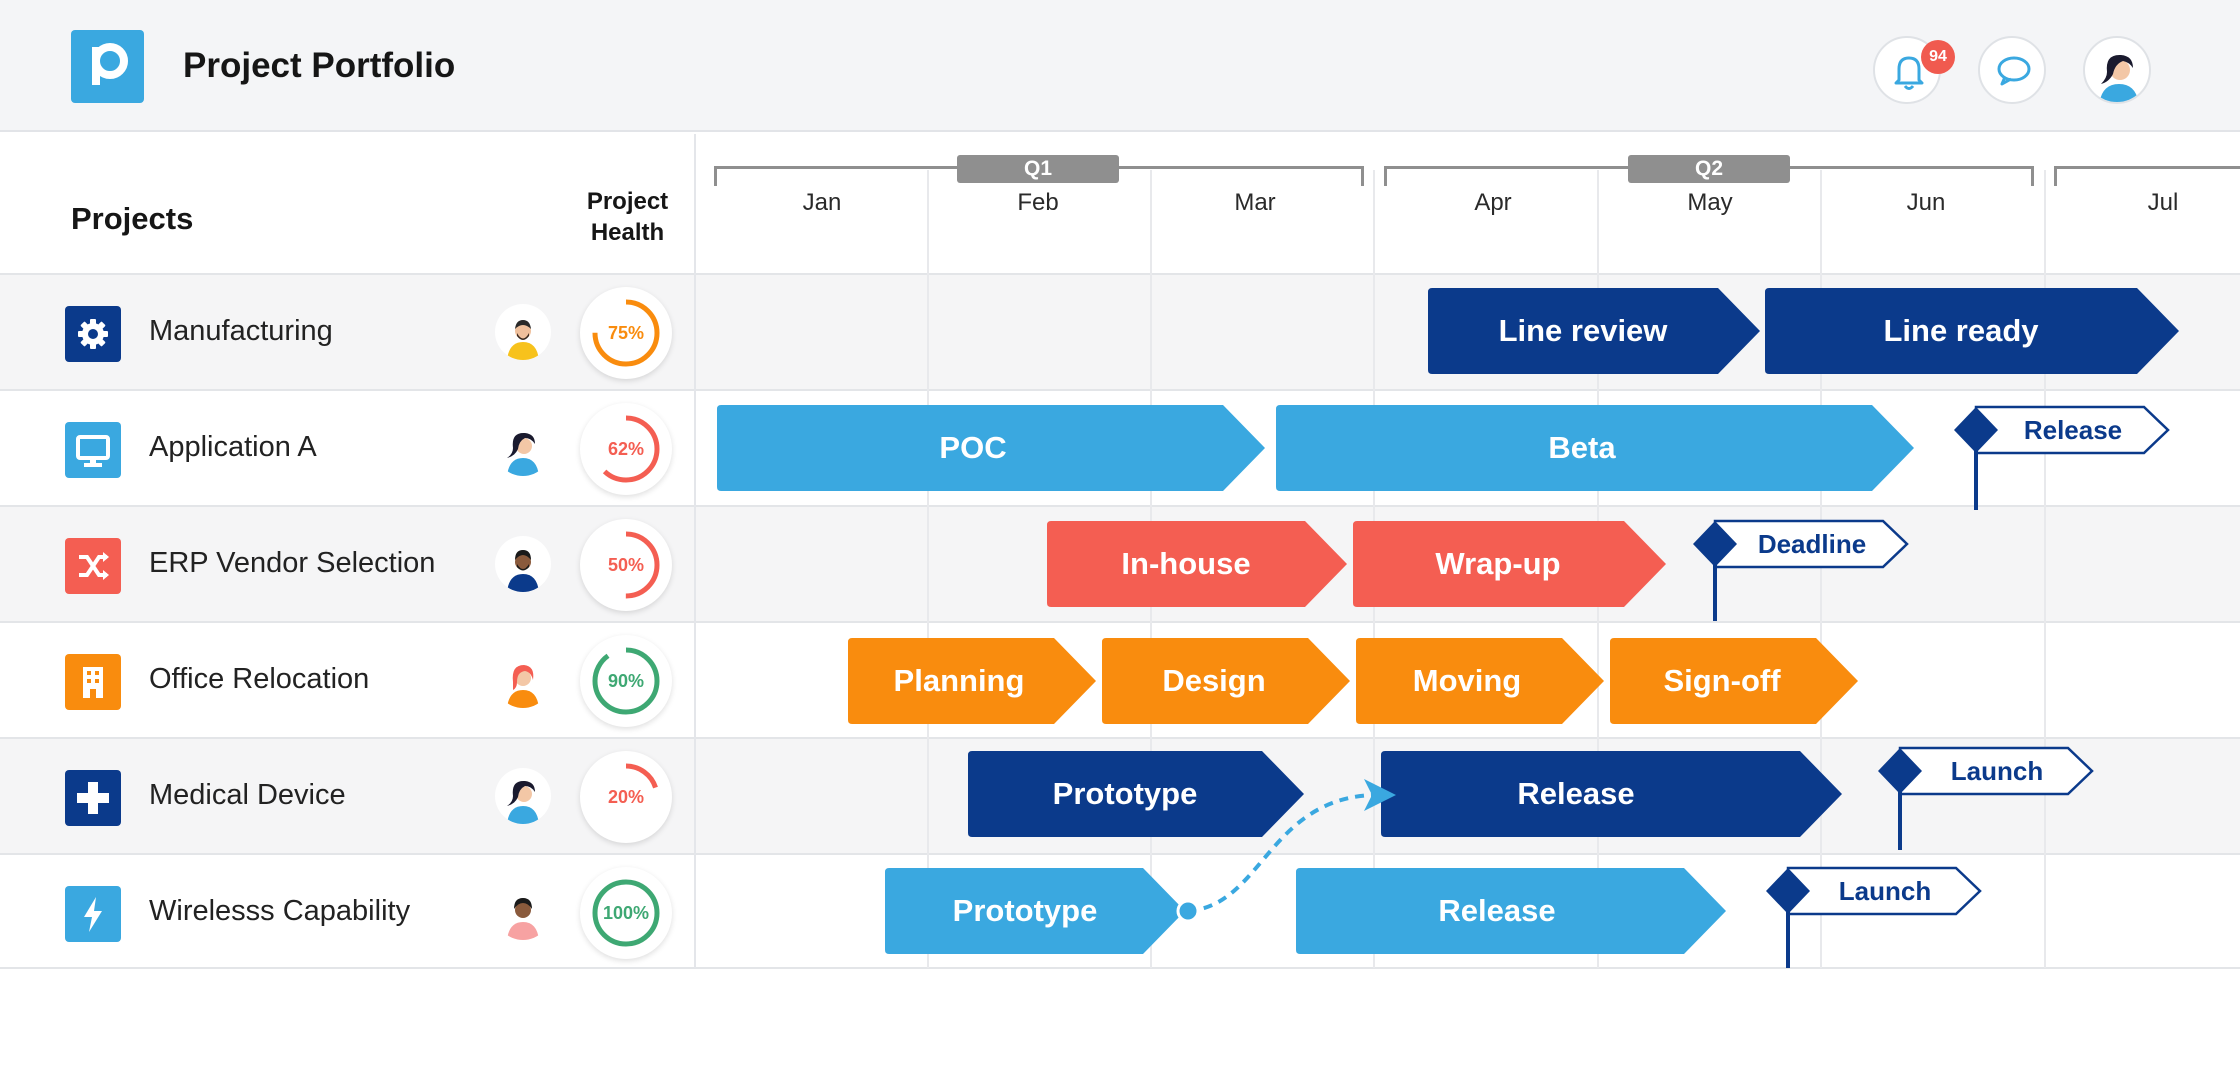  Describe the element at coordinates (627, 201) in the screenshot. I see `health-title-line1: Project` at that location.